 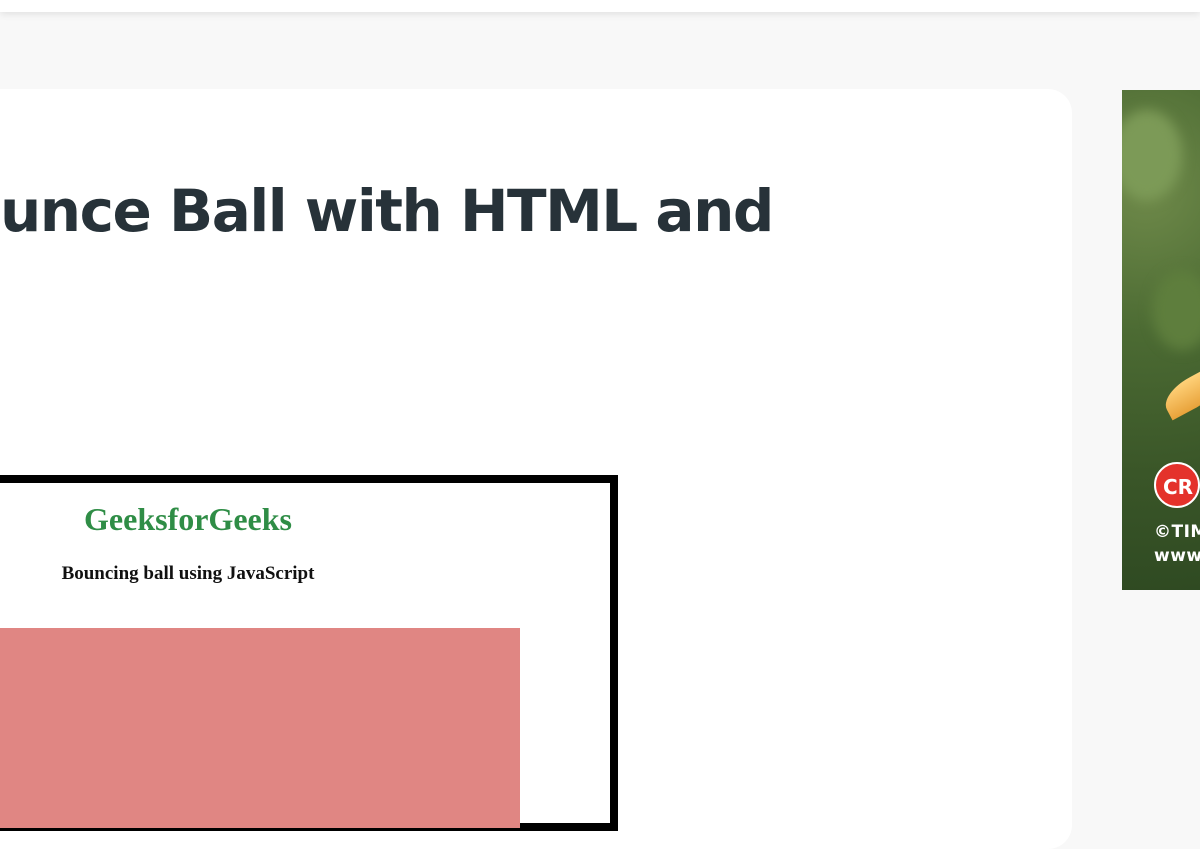 What do you see at coordinates (1177, 485) in the screenshot?
I see `ad-logo-badge: CR` at bounding box center [1177, 485].